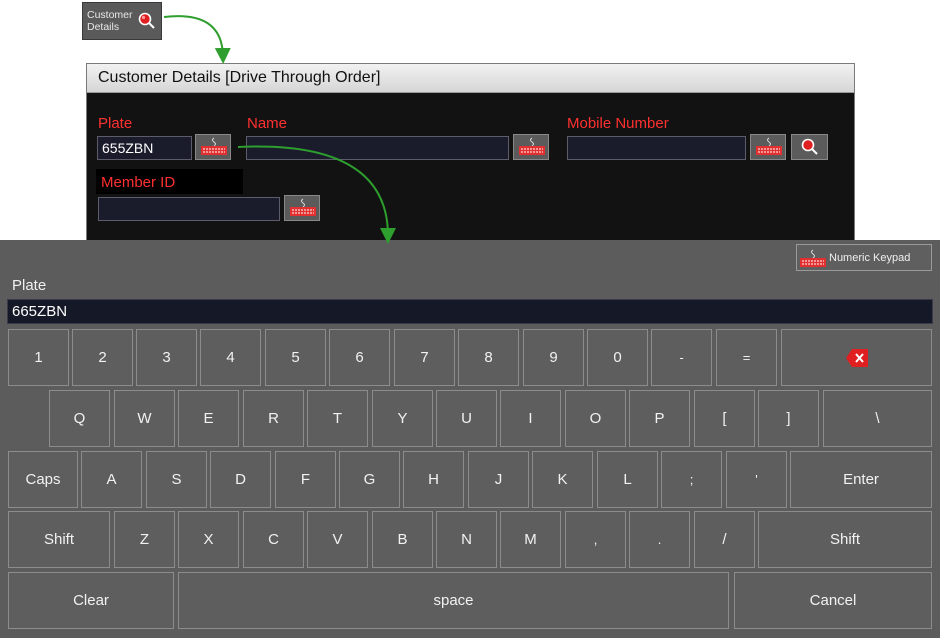 The image size is (940, 638). What do you see at coordinates (453, 600) in the screenshot?
I see `key-space: space` at bounding box center [453, 600].